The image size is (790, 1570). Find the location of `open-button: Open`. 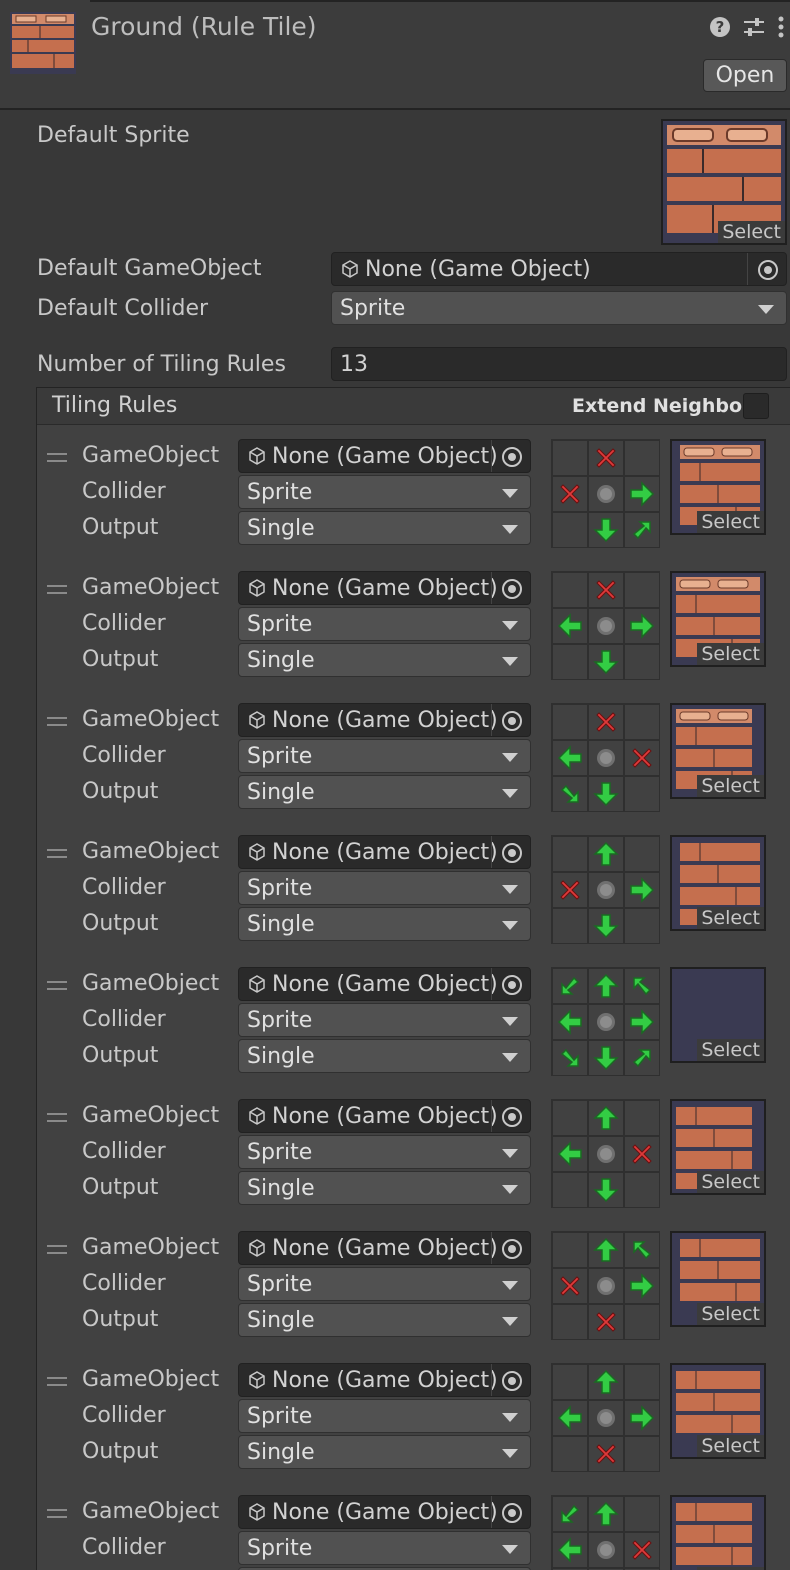

open-button: Open is located at coordinates (745, 75).